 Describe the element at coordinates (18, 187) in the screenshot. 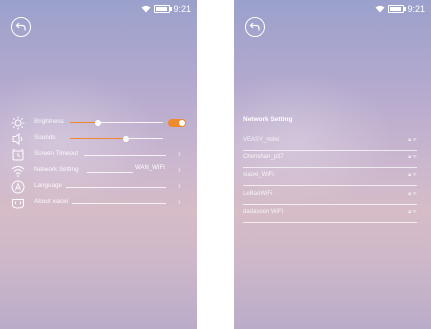

I see `letter-a-icon` at that location.